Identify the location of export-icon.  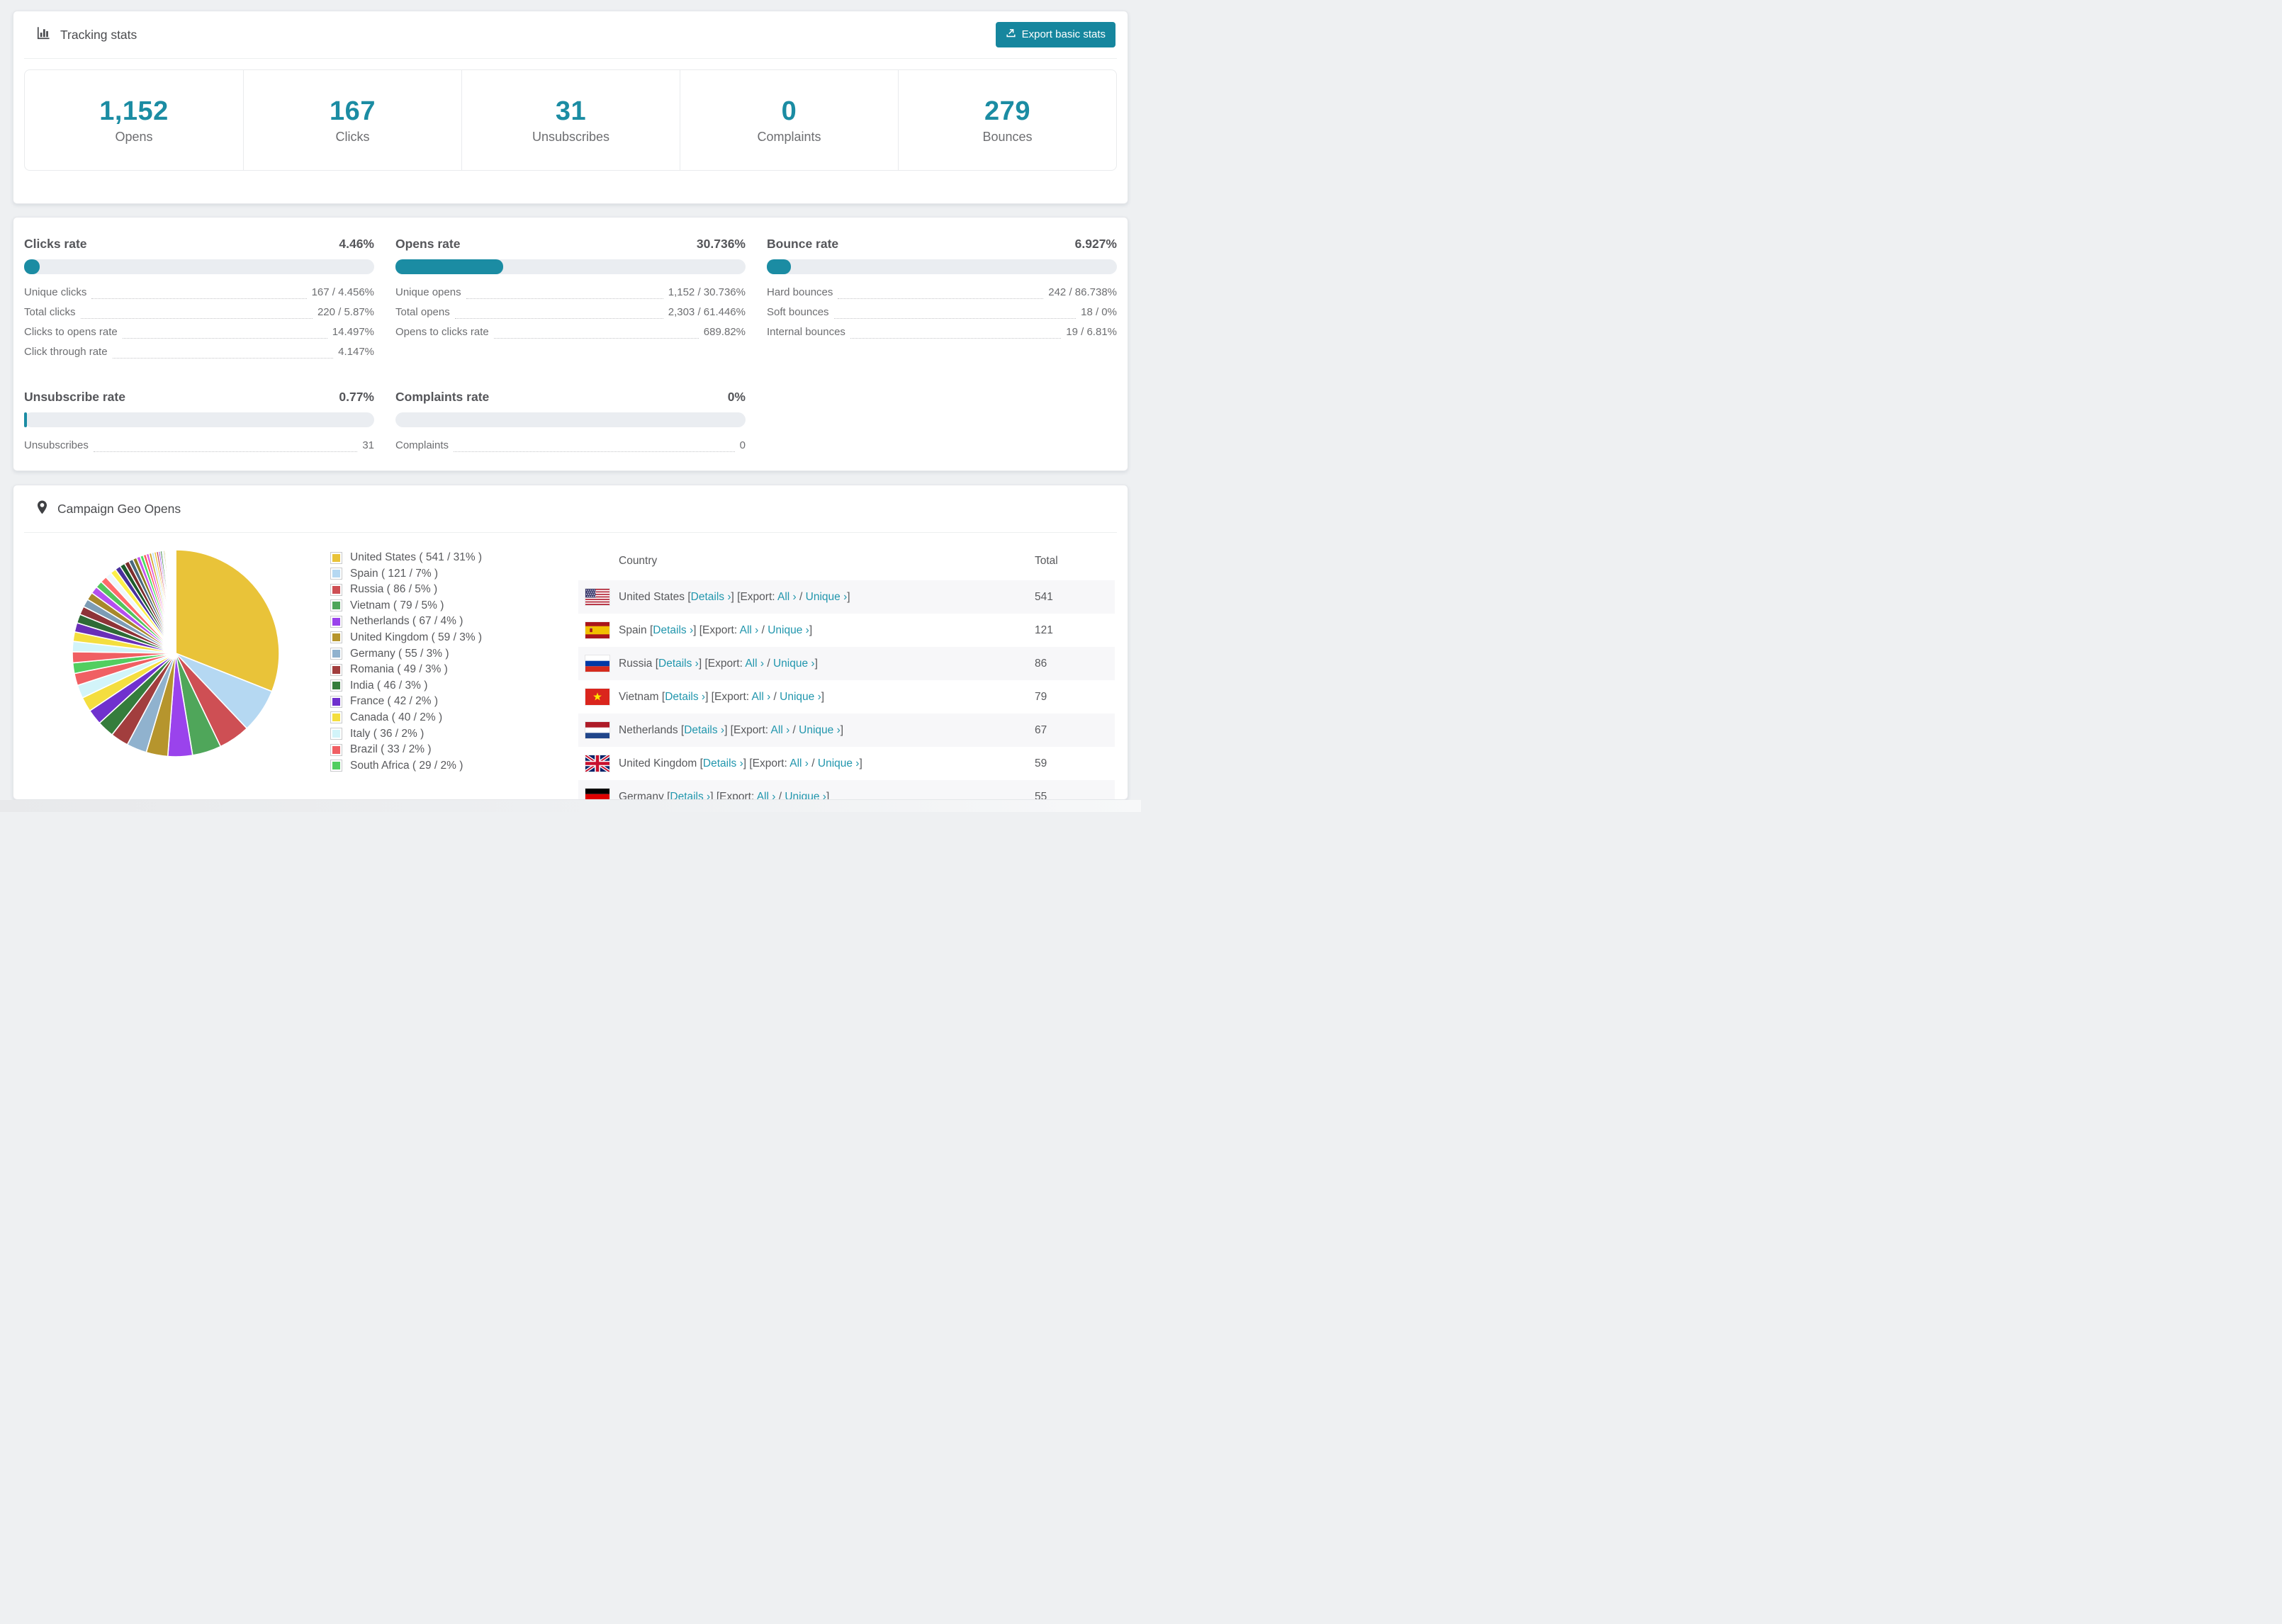
(1011, 35).